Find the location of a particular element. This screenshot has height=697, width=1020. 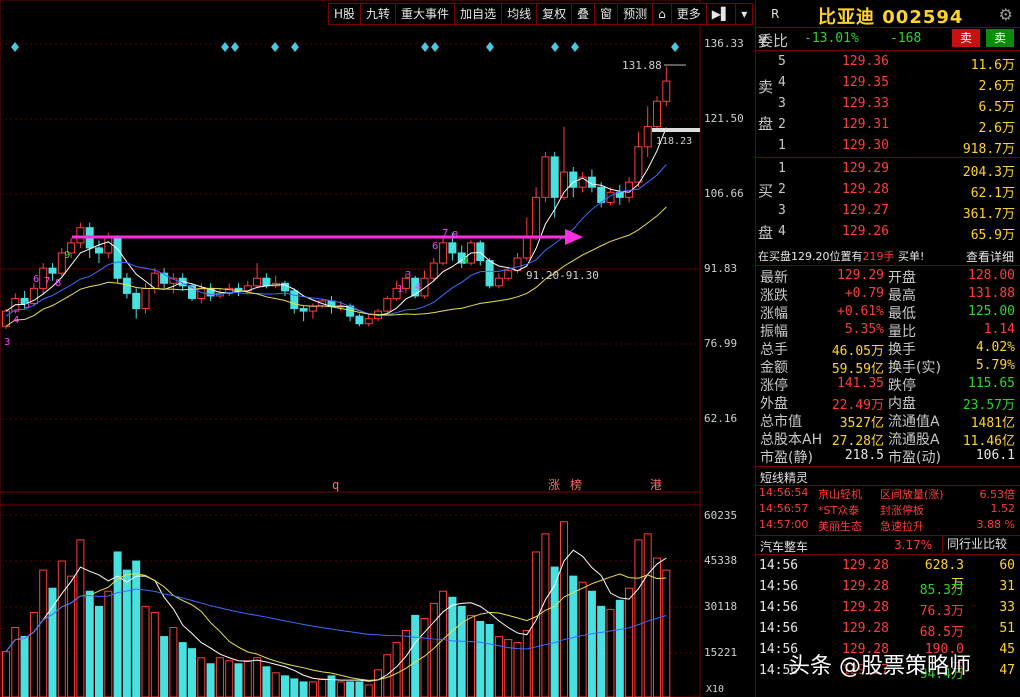

sprite-row: 14:57:00 美丽生态 急速拉升 3.88 % is located at coordinates (888, 526).